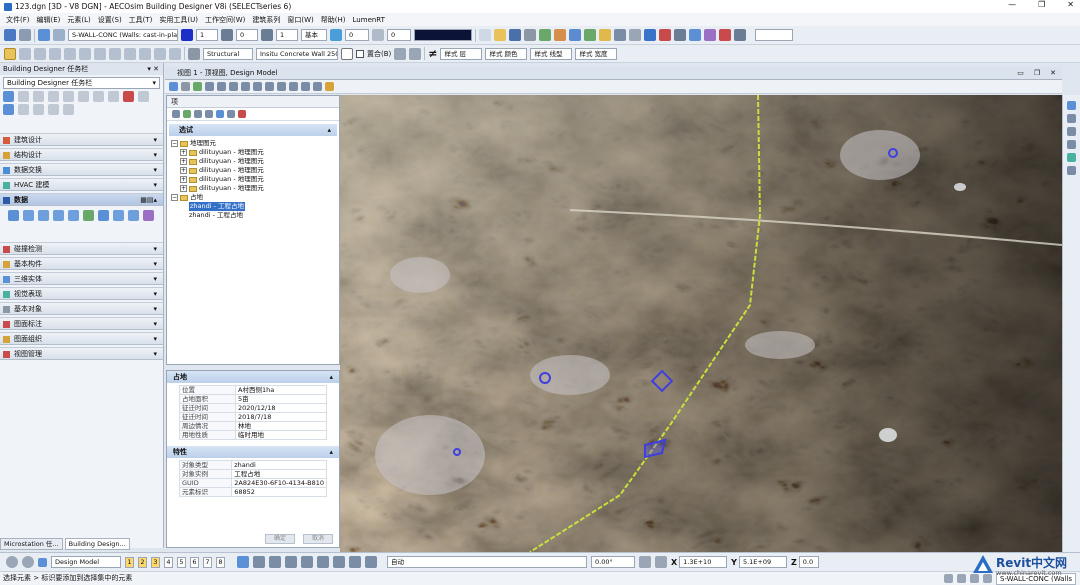 The height and width of the screenshot is (585, 1080). Describe the element at coordinates (115, 53) in the screenshot. I see `wall-join-icon` at that location.